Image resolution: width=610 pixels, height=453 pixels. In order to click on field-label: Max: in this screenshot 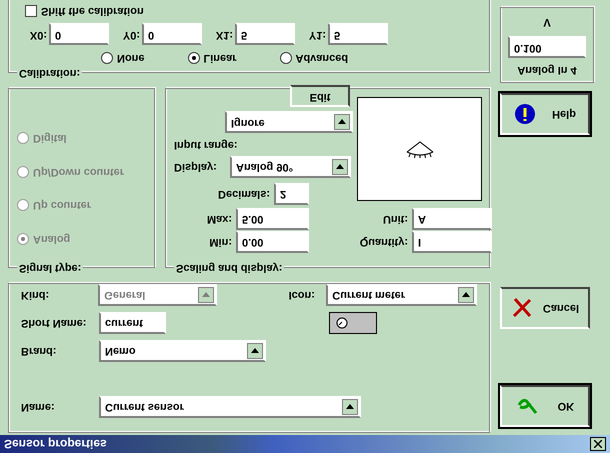, I will do `click(219, 220)`.